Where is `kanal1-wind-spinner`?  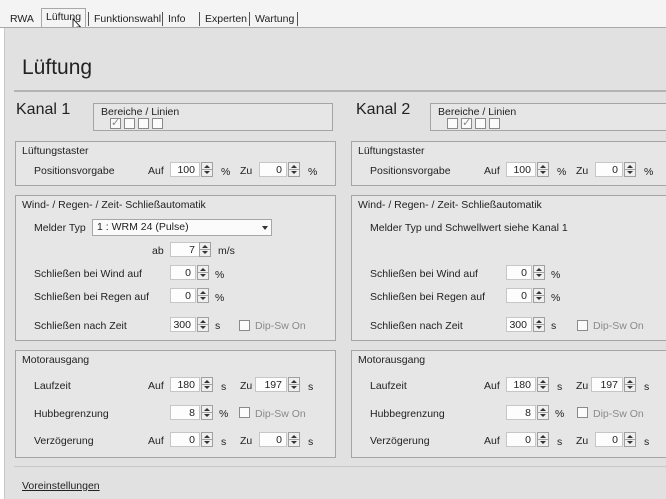
kanal1-wind-spinner is located at coordinates (203, 272).